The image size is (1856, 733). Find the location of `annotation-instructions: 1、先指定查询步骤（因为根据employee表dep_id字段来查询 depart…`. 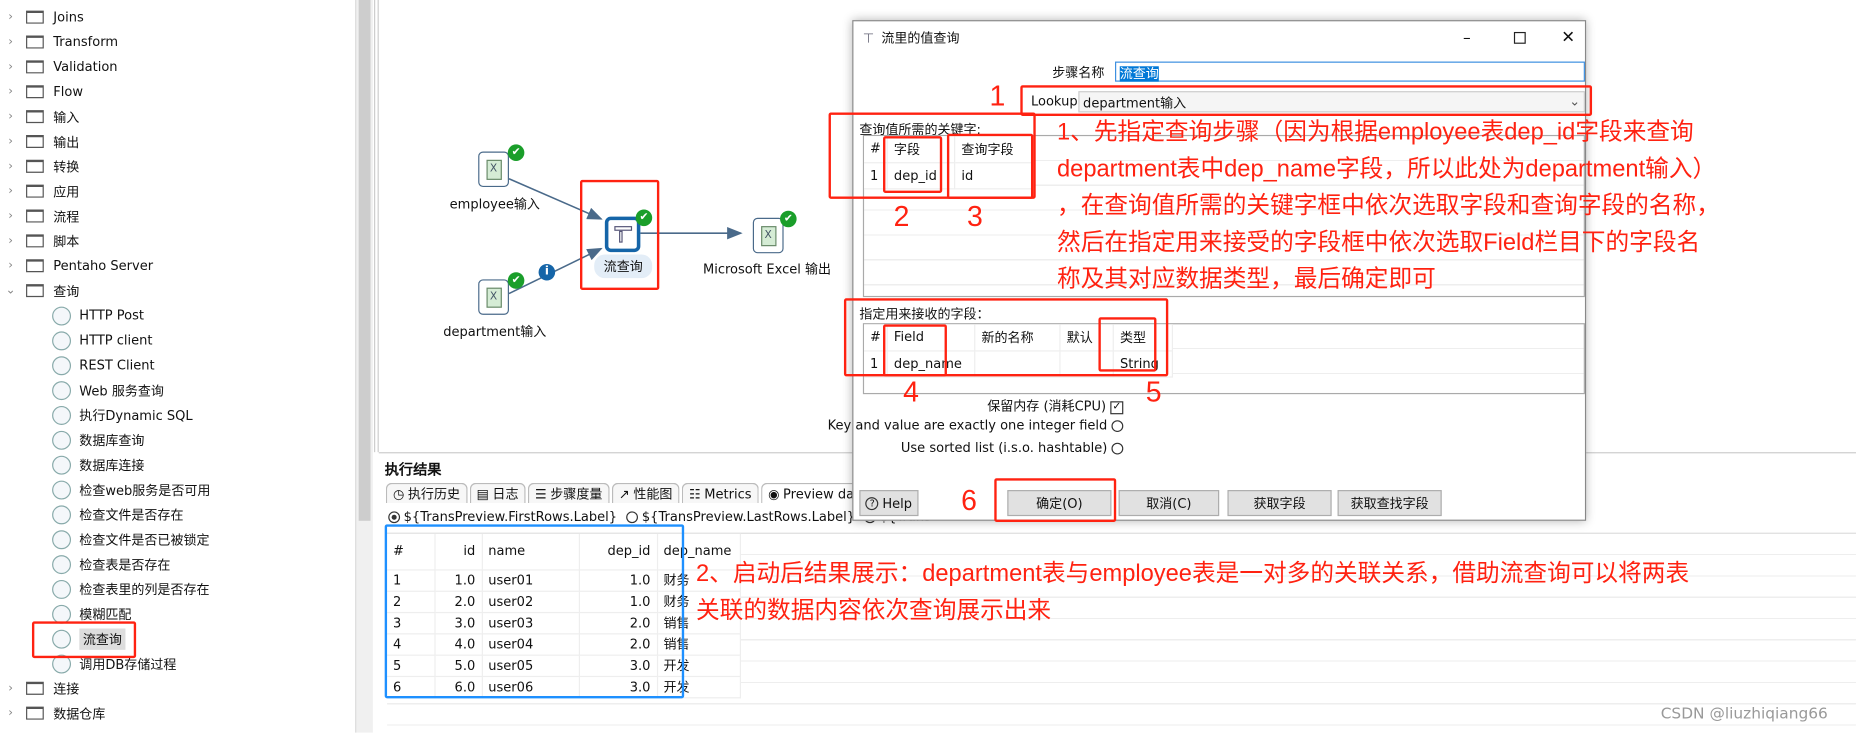

annotation-instructions: 1、先指定查询步骤（因为根据employee表dep_id字段来查询 depart… is located at coordinates (1388, 206).